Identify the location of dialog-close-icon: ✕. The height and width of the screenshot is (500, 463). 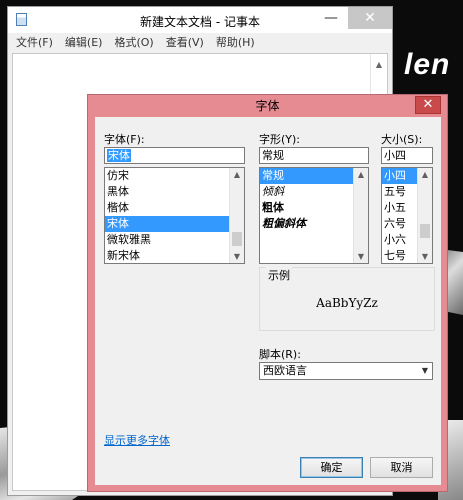
(428, 105).